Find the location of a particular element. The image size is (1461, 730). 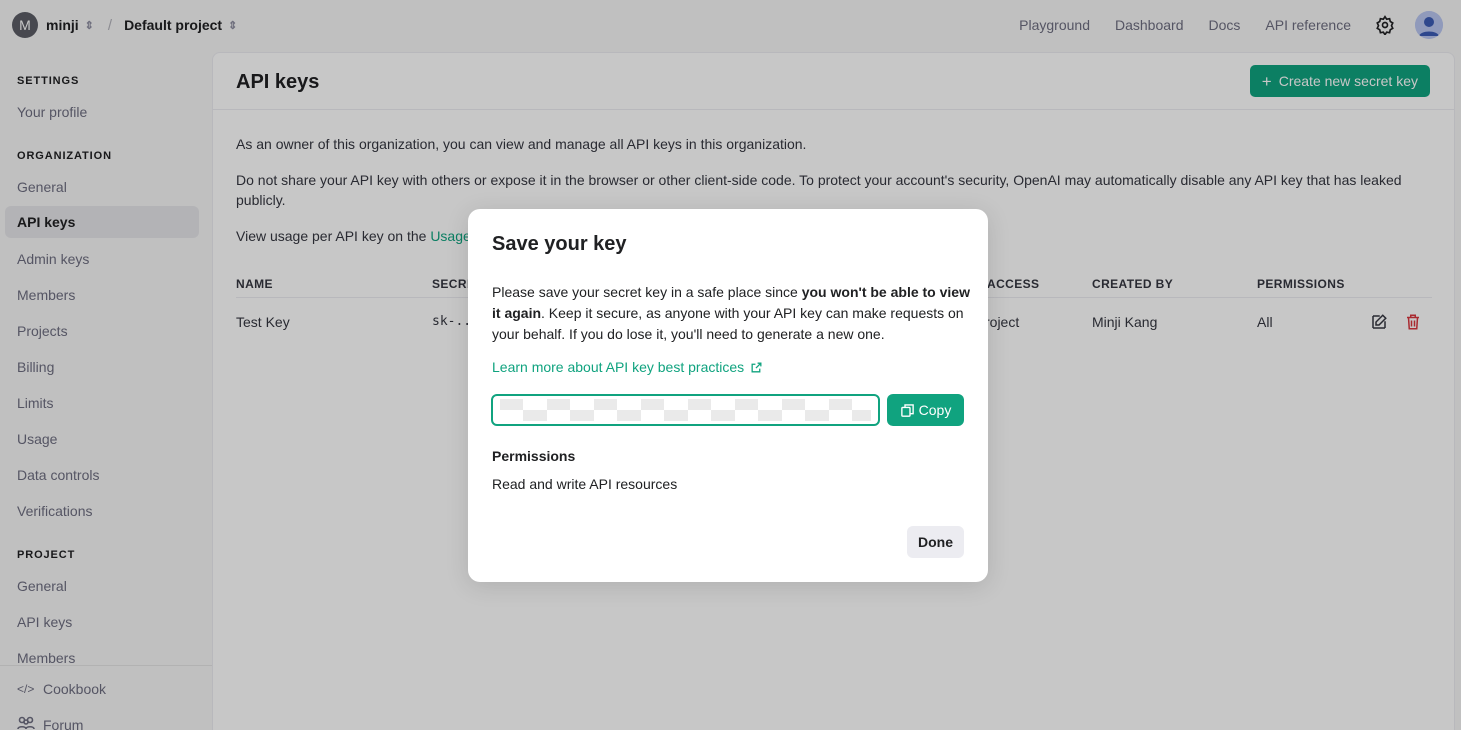

permissions-value: Read and write API resources is located at coordinates (585, 484).